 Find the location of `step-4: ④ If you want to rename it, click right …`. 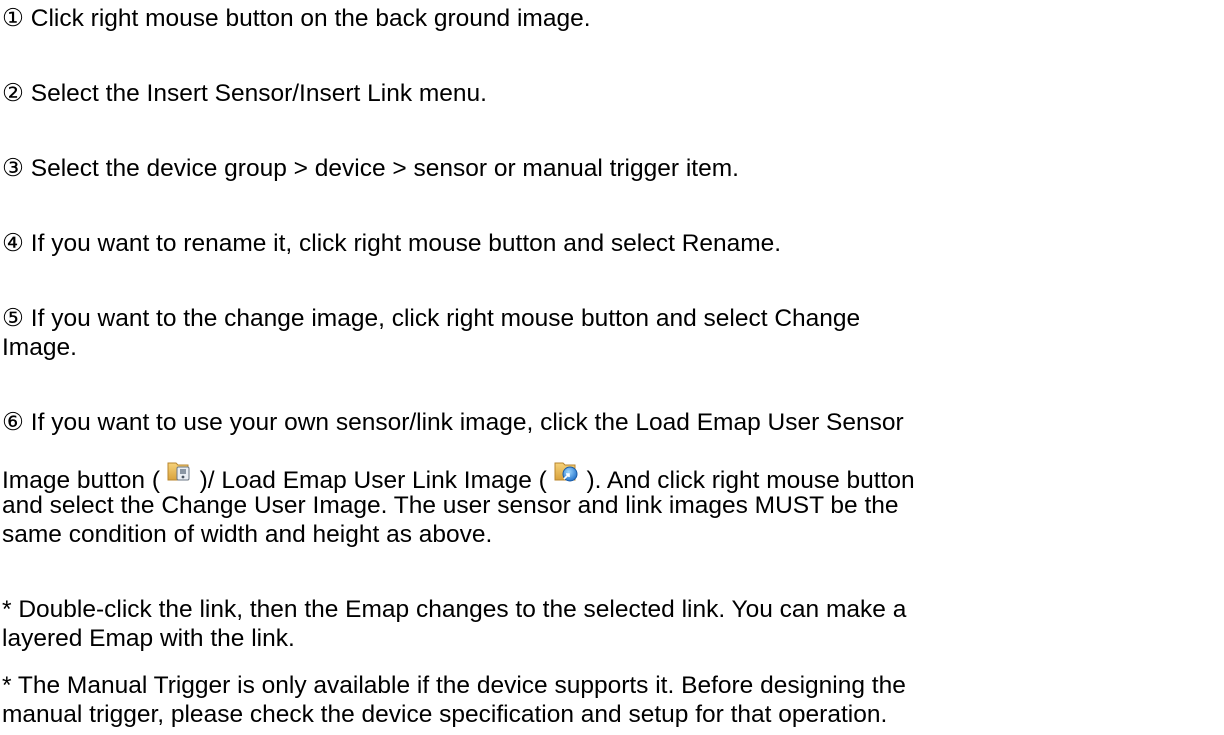

step-4: ④ If you want to rename it, click right … is located at coordinates (392, 243).